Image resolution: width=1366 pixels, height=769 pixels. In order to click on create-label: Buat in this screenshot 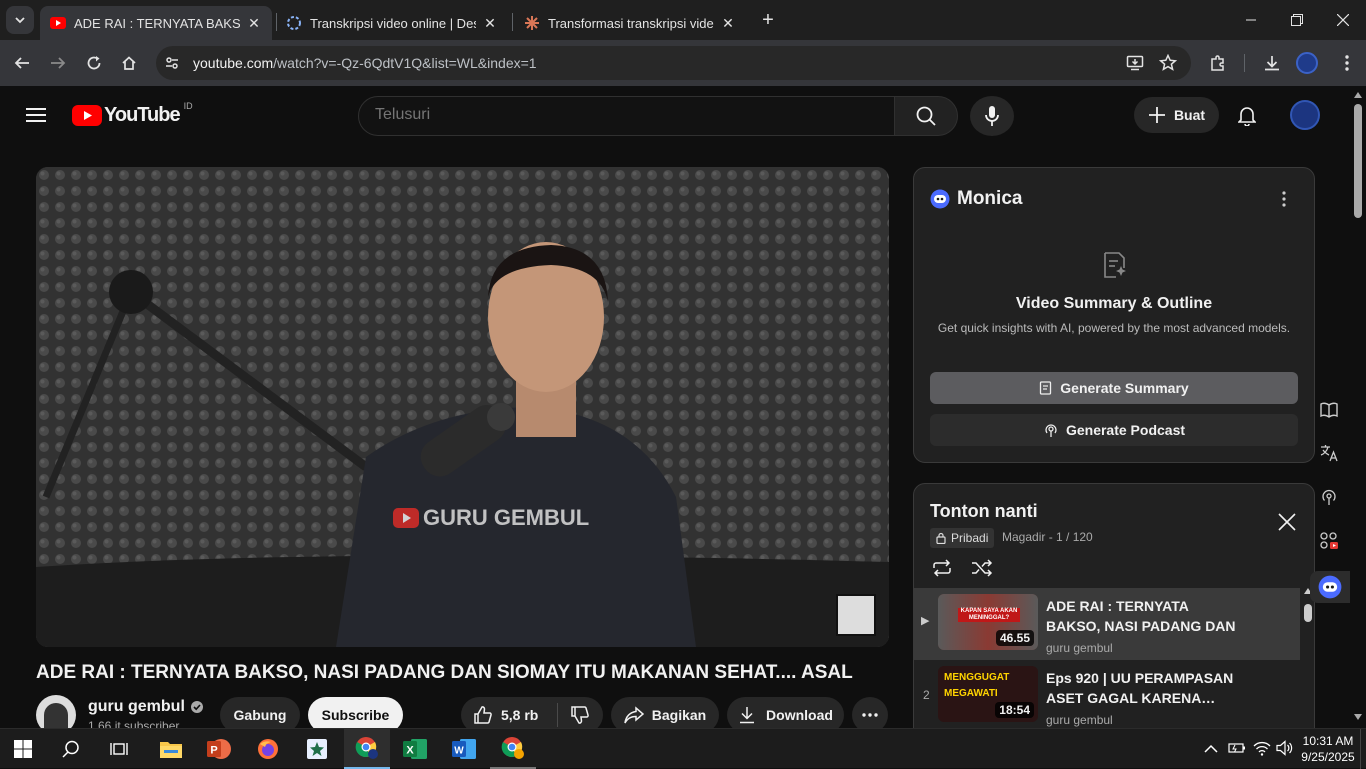, I will do `click(1189, 115)`.